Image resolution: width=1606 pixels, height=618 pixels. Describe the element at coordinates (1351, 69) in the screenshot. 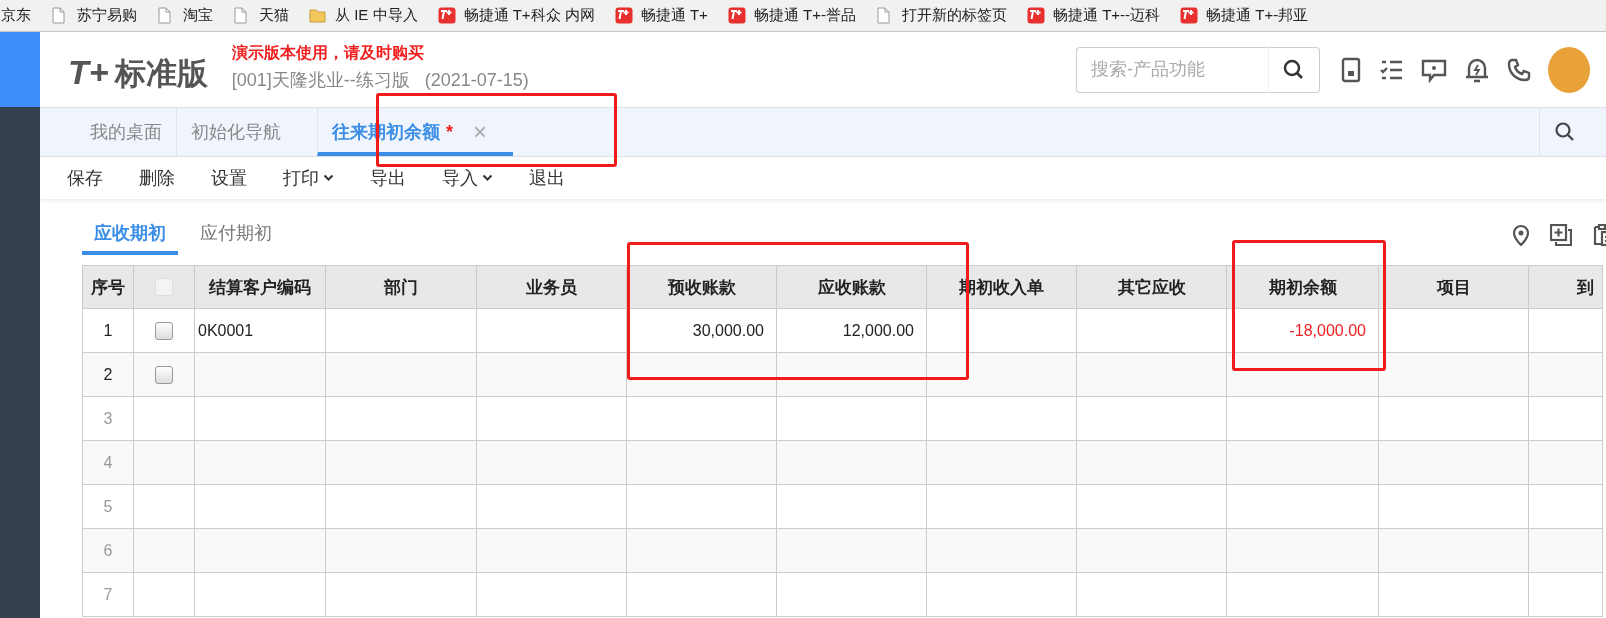

I see `calculator-icon` at that location.